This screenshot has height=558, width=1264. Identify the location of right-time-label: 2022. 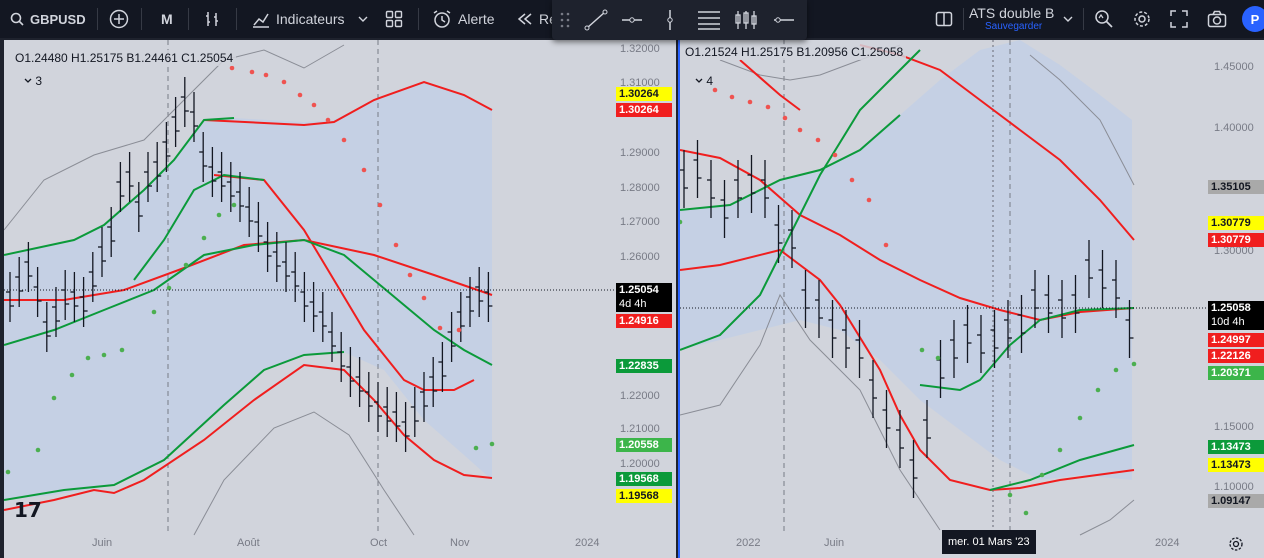
(748, 543).